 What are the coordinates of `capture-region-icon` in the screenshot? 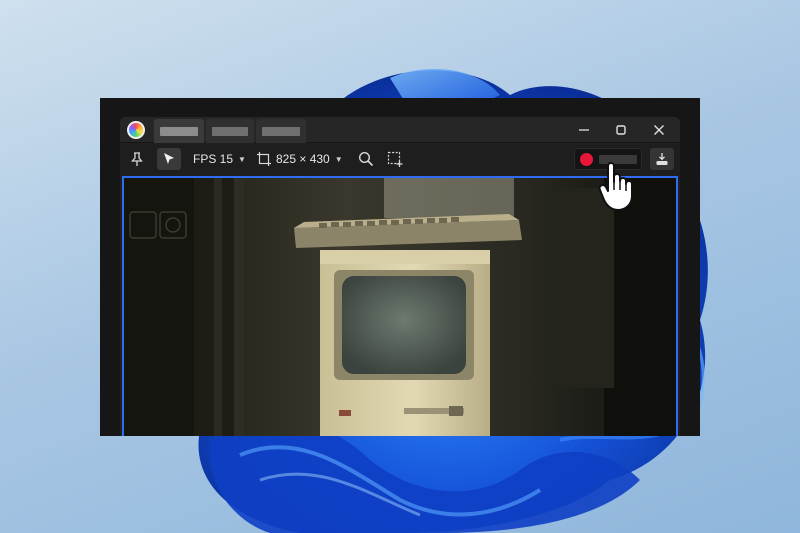 It's located at (264, 159).